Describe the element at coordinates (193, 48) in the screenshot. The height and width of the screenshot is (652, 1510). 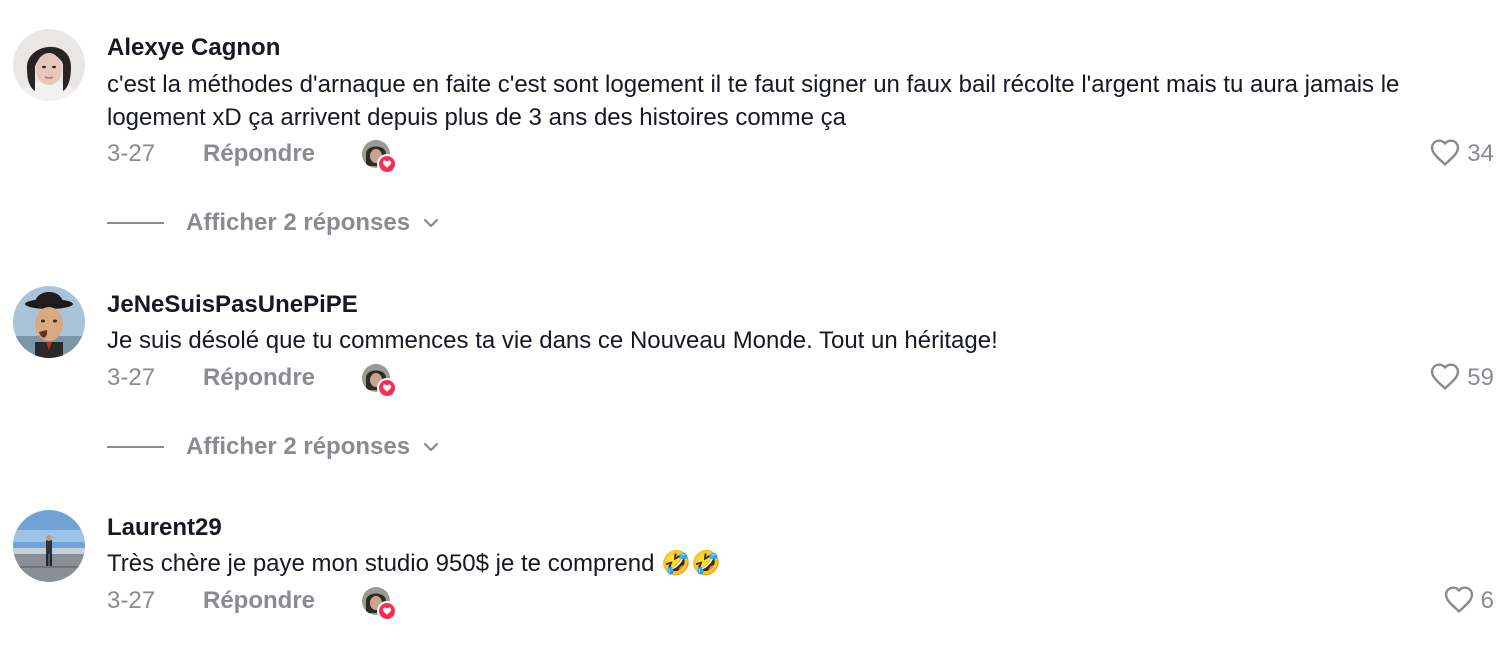
I see `comment-username: Alexye Cagnon` at that location.